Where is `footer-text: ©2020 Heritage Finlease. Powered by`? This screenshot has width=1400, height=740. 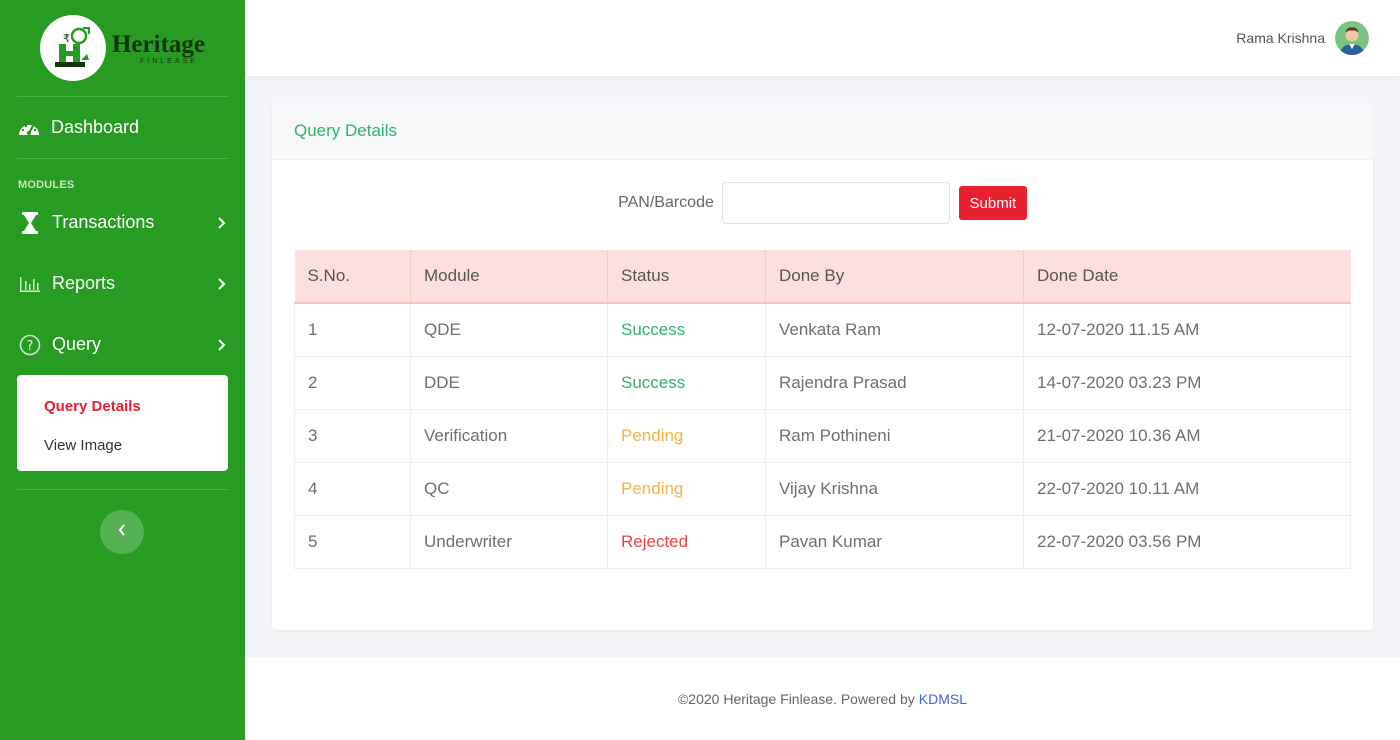 footer-text: ©2020 Heritage Finlease. Powered by is located at coordinates (796, 698).